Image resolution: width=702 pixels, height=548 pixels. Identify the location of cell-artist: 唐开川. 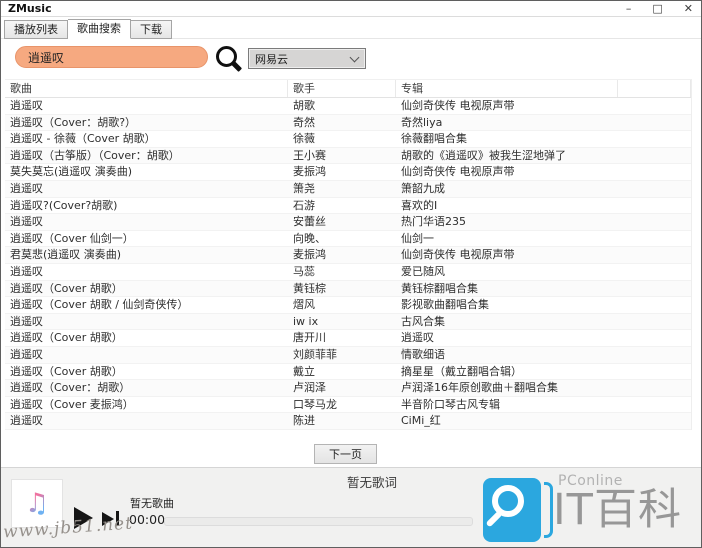
(342, 338).